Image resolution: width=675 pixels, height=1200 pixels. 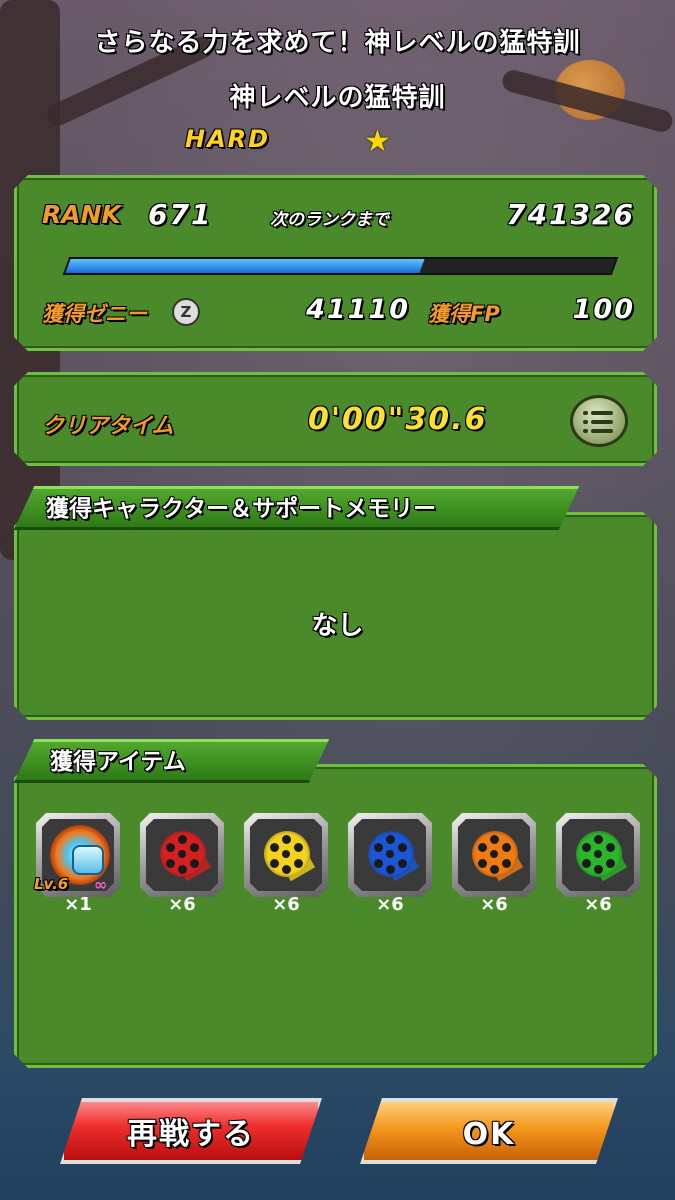 What do you see at coordinates (227, 138) in the screenshot?
I see `difficulty-label: HARD` at bounding box center [227, 138].